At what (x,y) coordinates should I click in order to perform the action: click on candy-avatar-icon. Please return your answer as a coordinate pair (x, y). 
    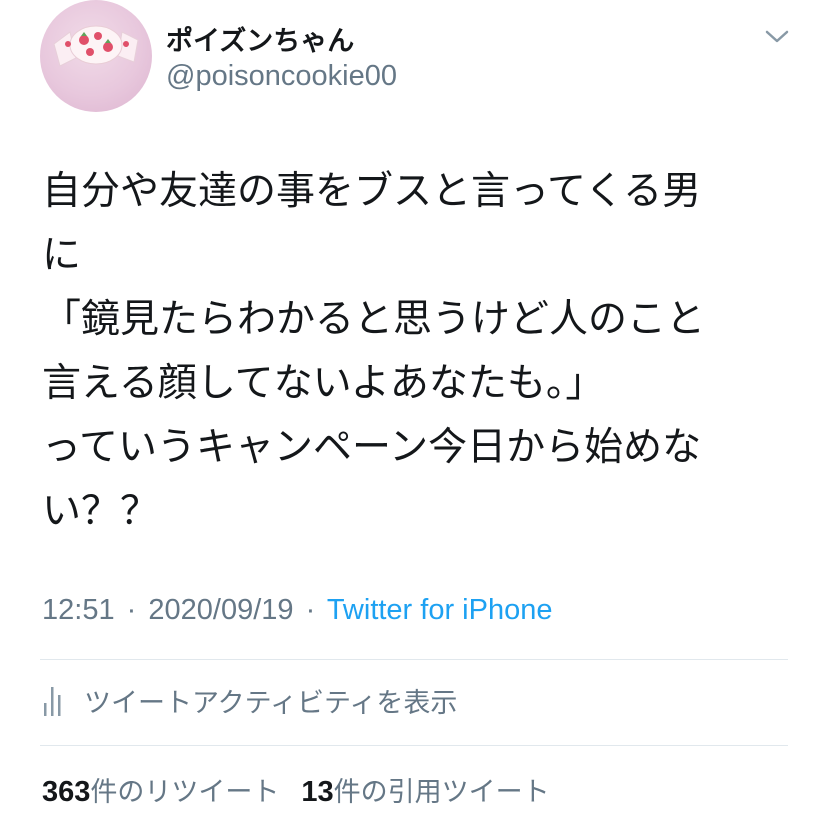
    Looking at the image, I should click on (96, 46).